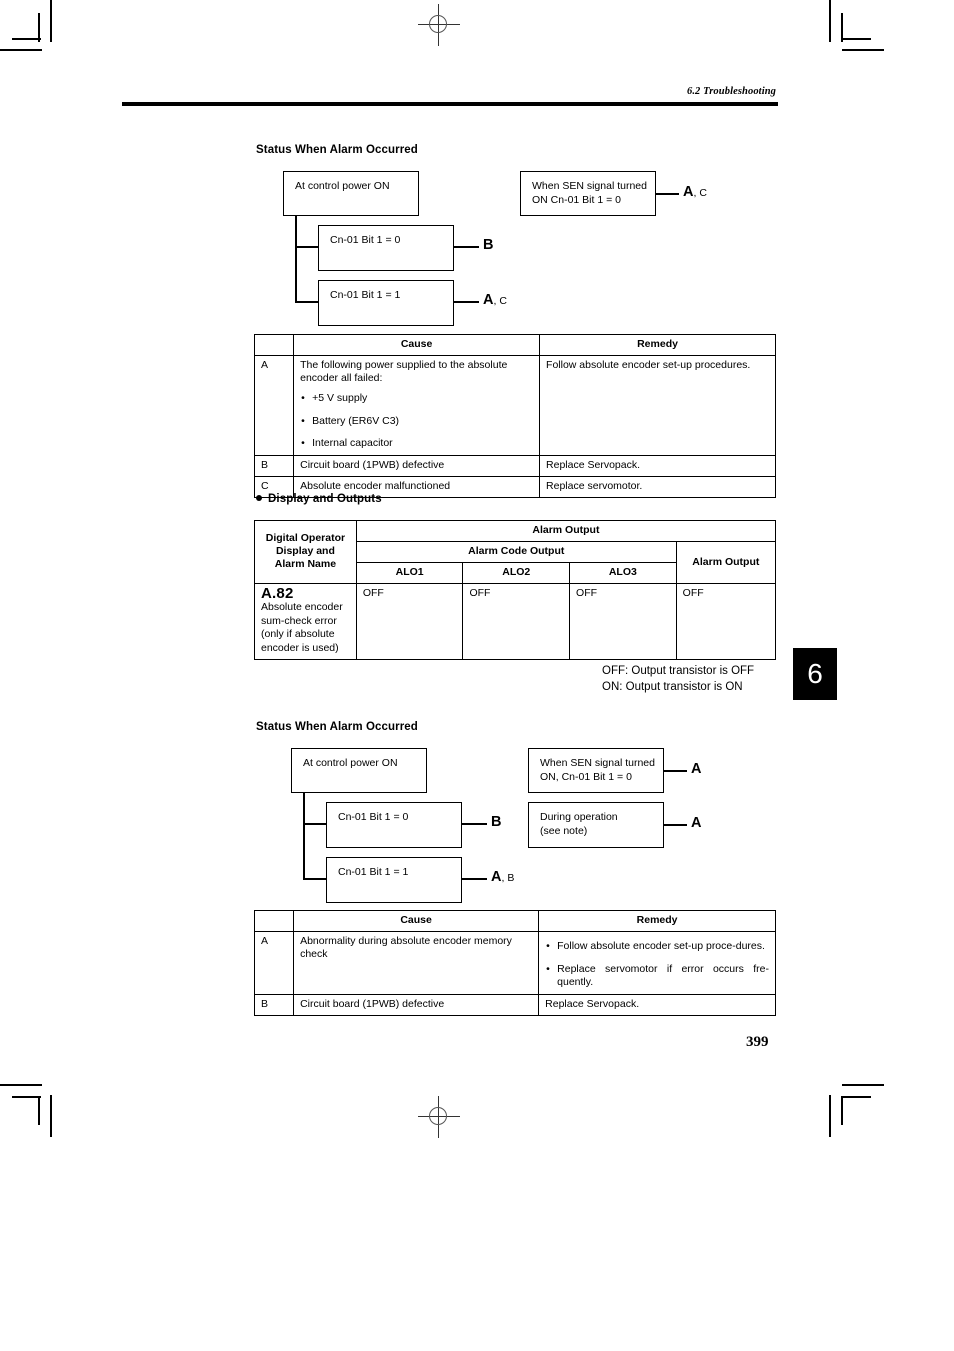  What do you see at coordinates (337, 150) in the screenshot?
I see `section1-title: Status When Alarm Occurred` at bounding box center [337, 150].